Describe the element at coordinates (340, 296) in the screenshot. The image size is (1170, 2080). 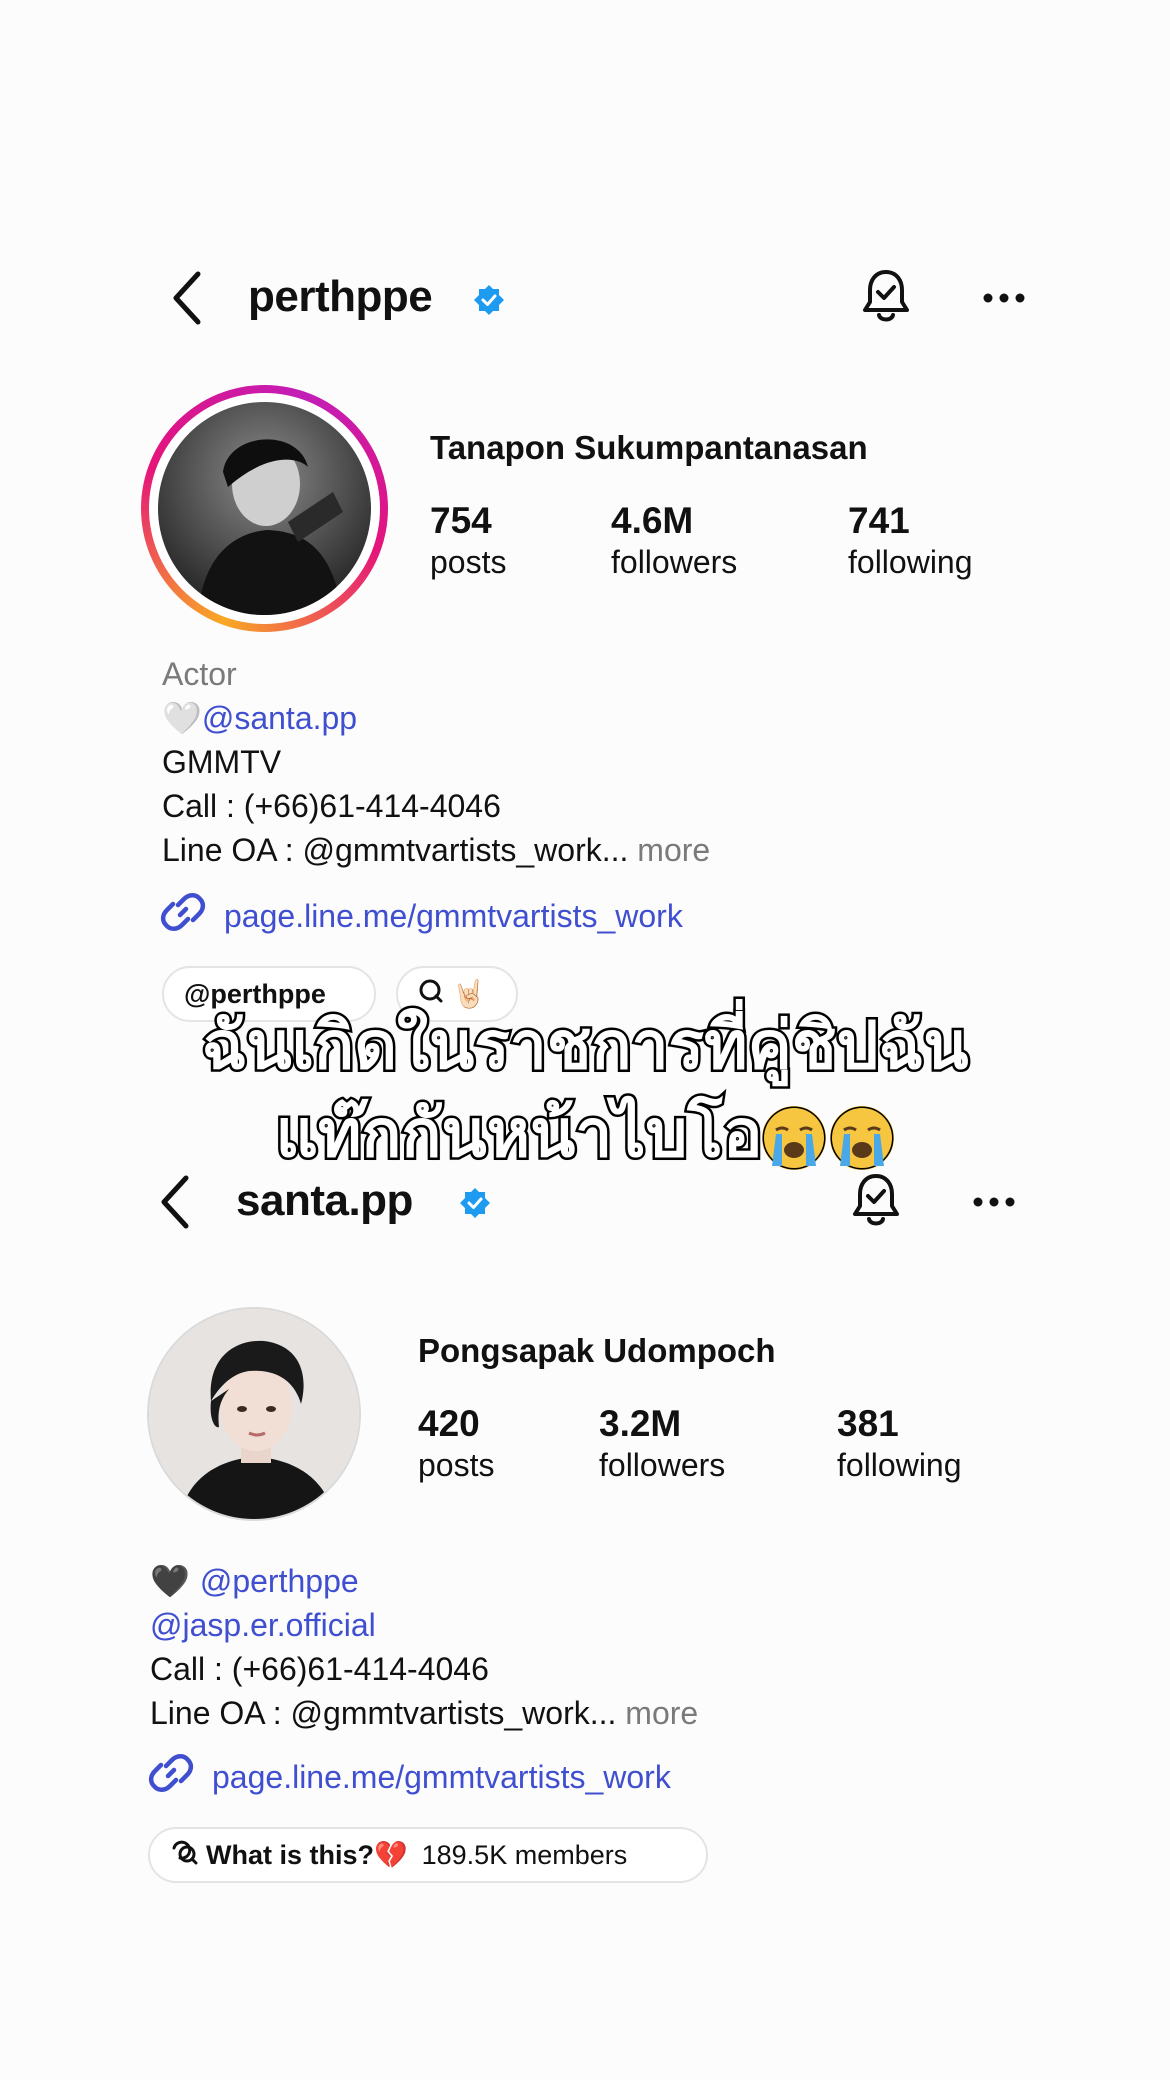
I see `profile-username: perthppe` at that location.